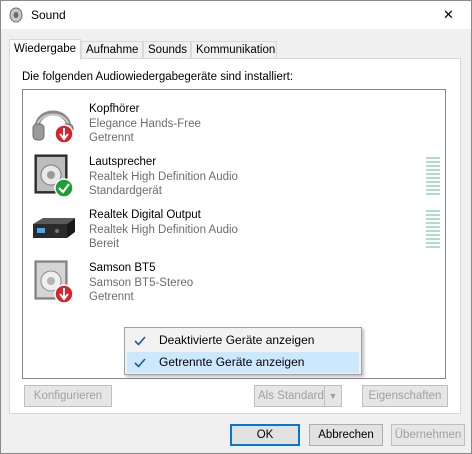 The width and height of the screenshot is (472, 454). I want to click on title-bar: Sound ✕, so click(236, 15).